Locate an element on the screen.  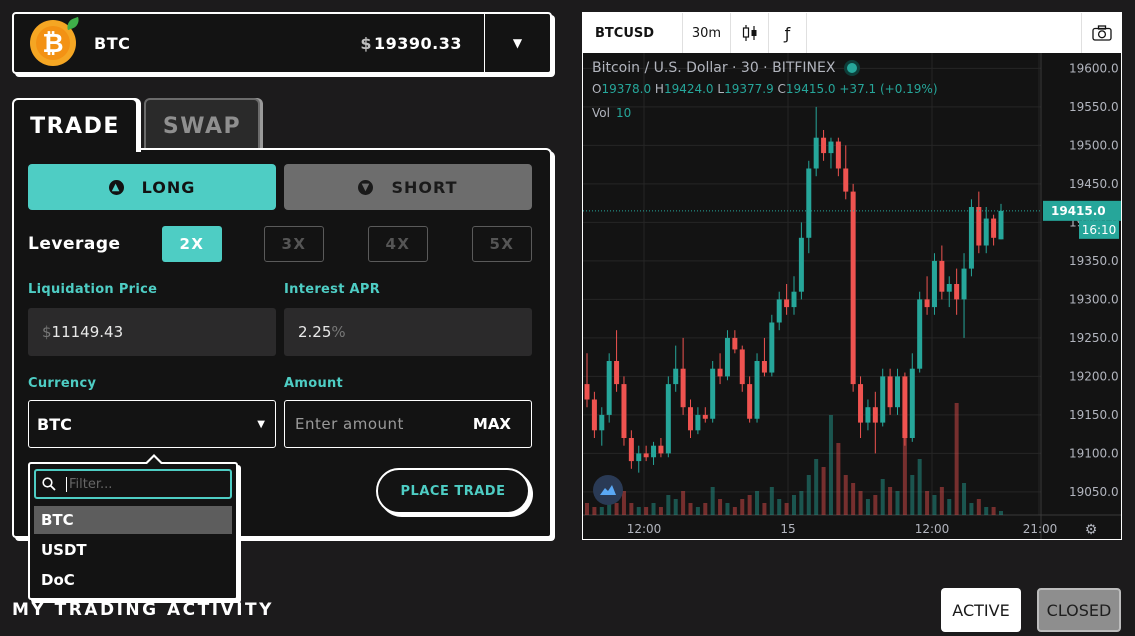
filter-input is located at coordinates (141, 484).